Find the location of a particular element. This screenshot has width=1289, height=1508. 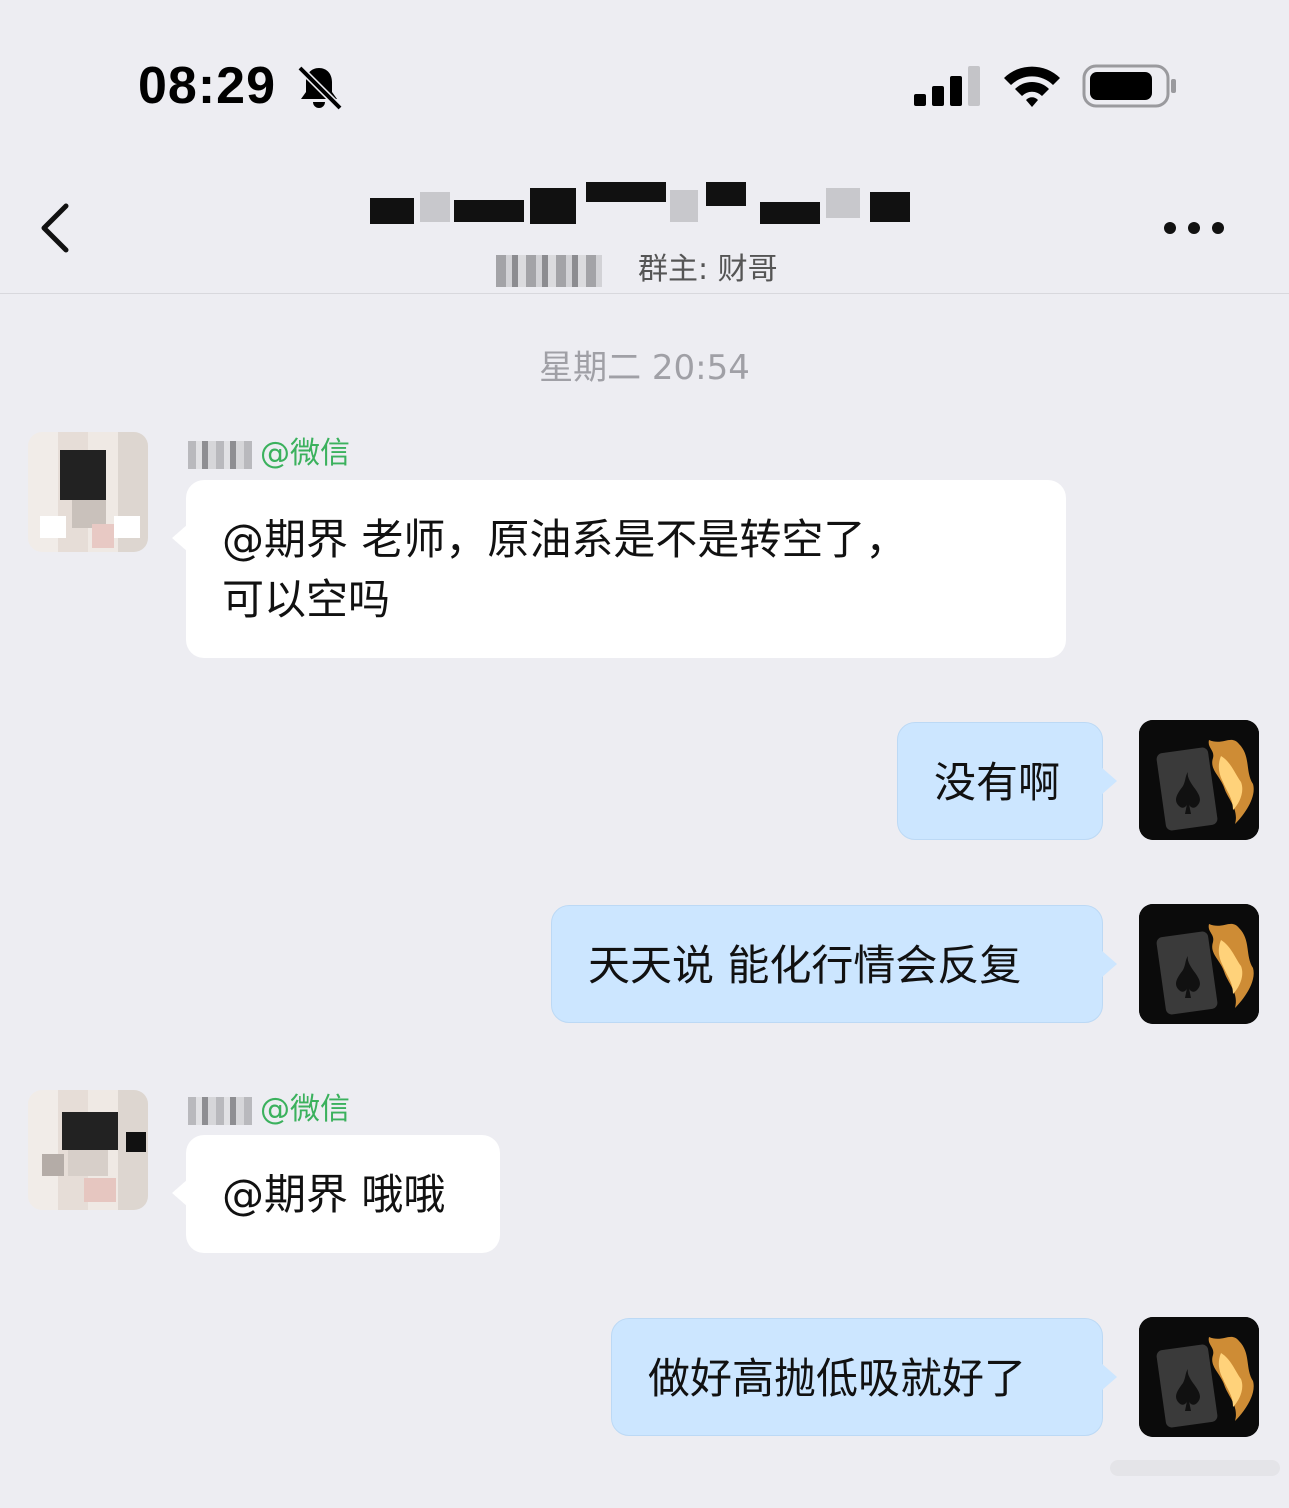

signal-icon is located at coordinates (947, 86).